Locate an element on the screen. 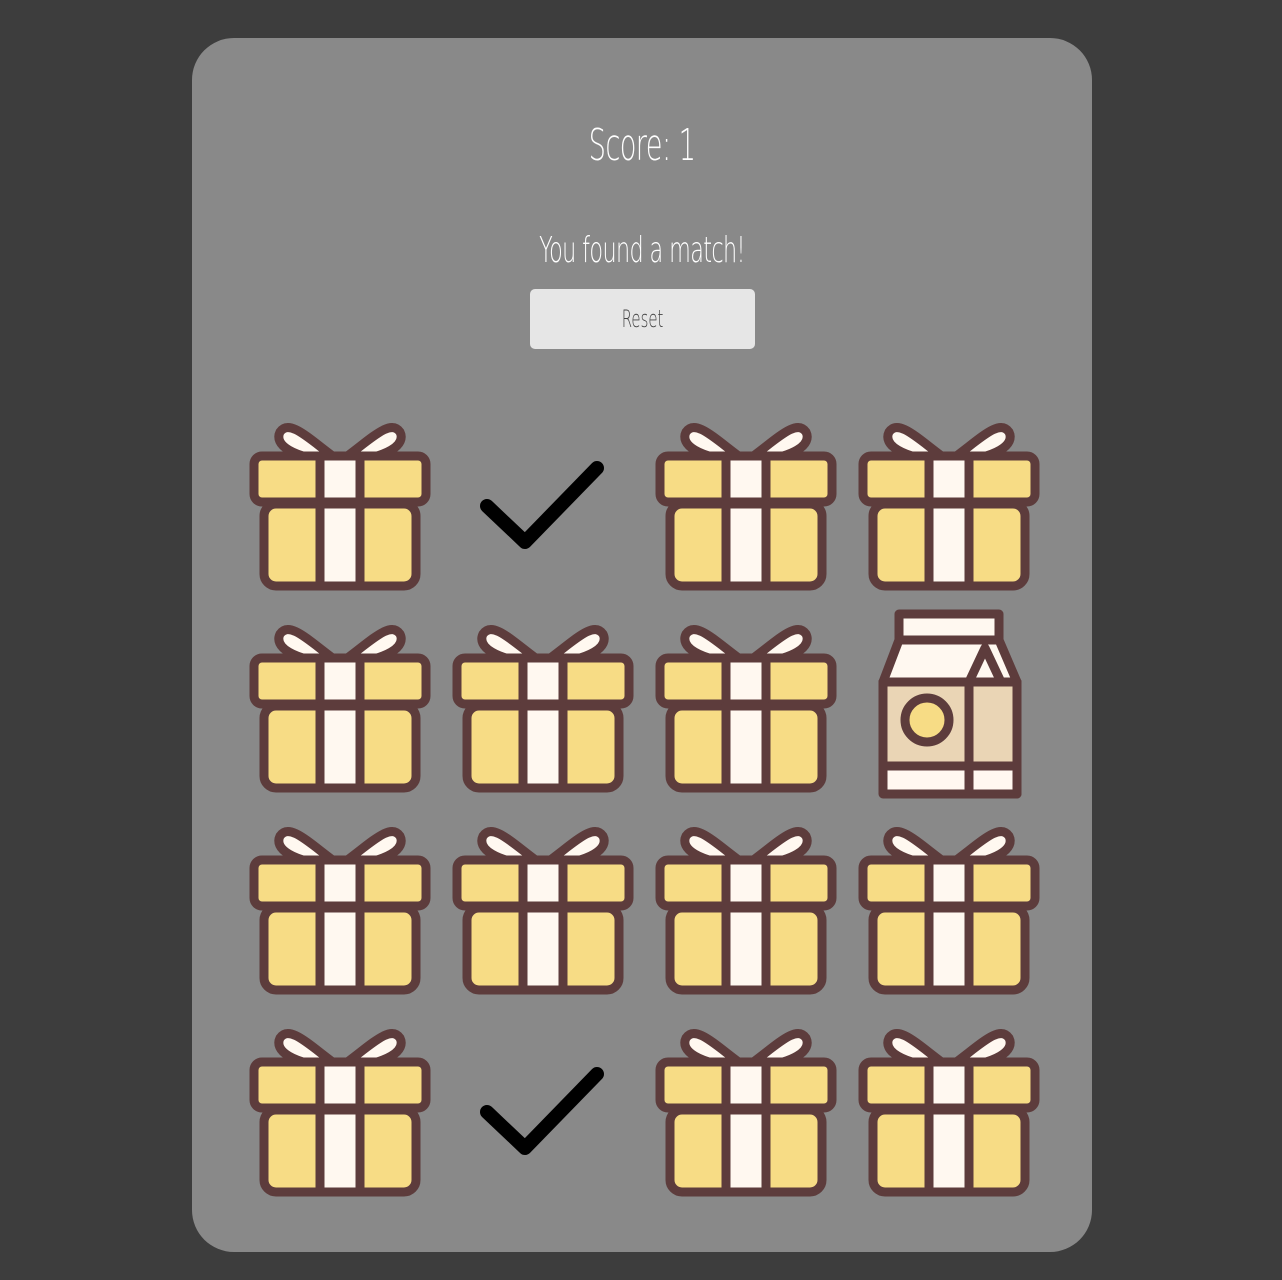 Image resolution: width=1282 pixels, height=1280 pixels. milk-carton-icon is located at coordinates (950, 704).